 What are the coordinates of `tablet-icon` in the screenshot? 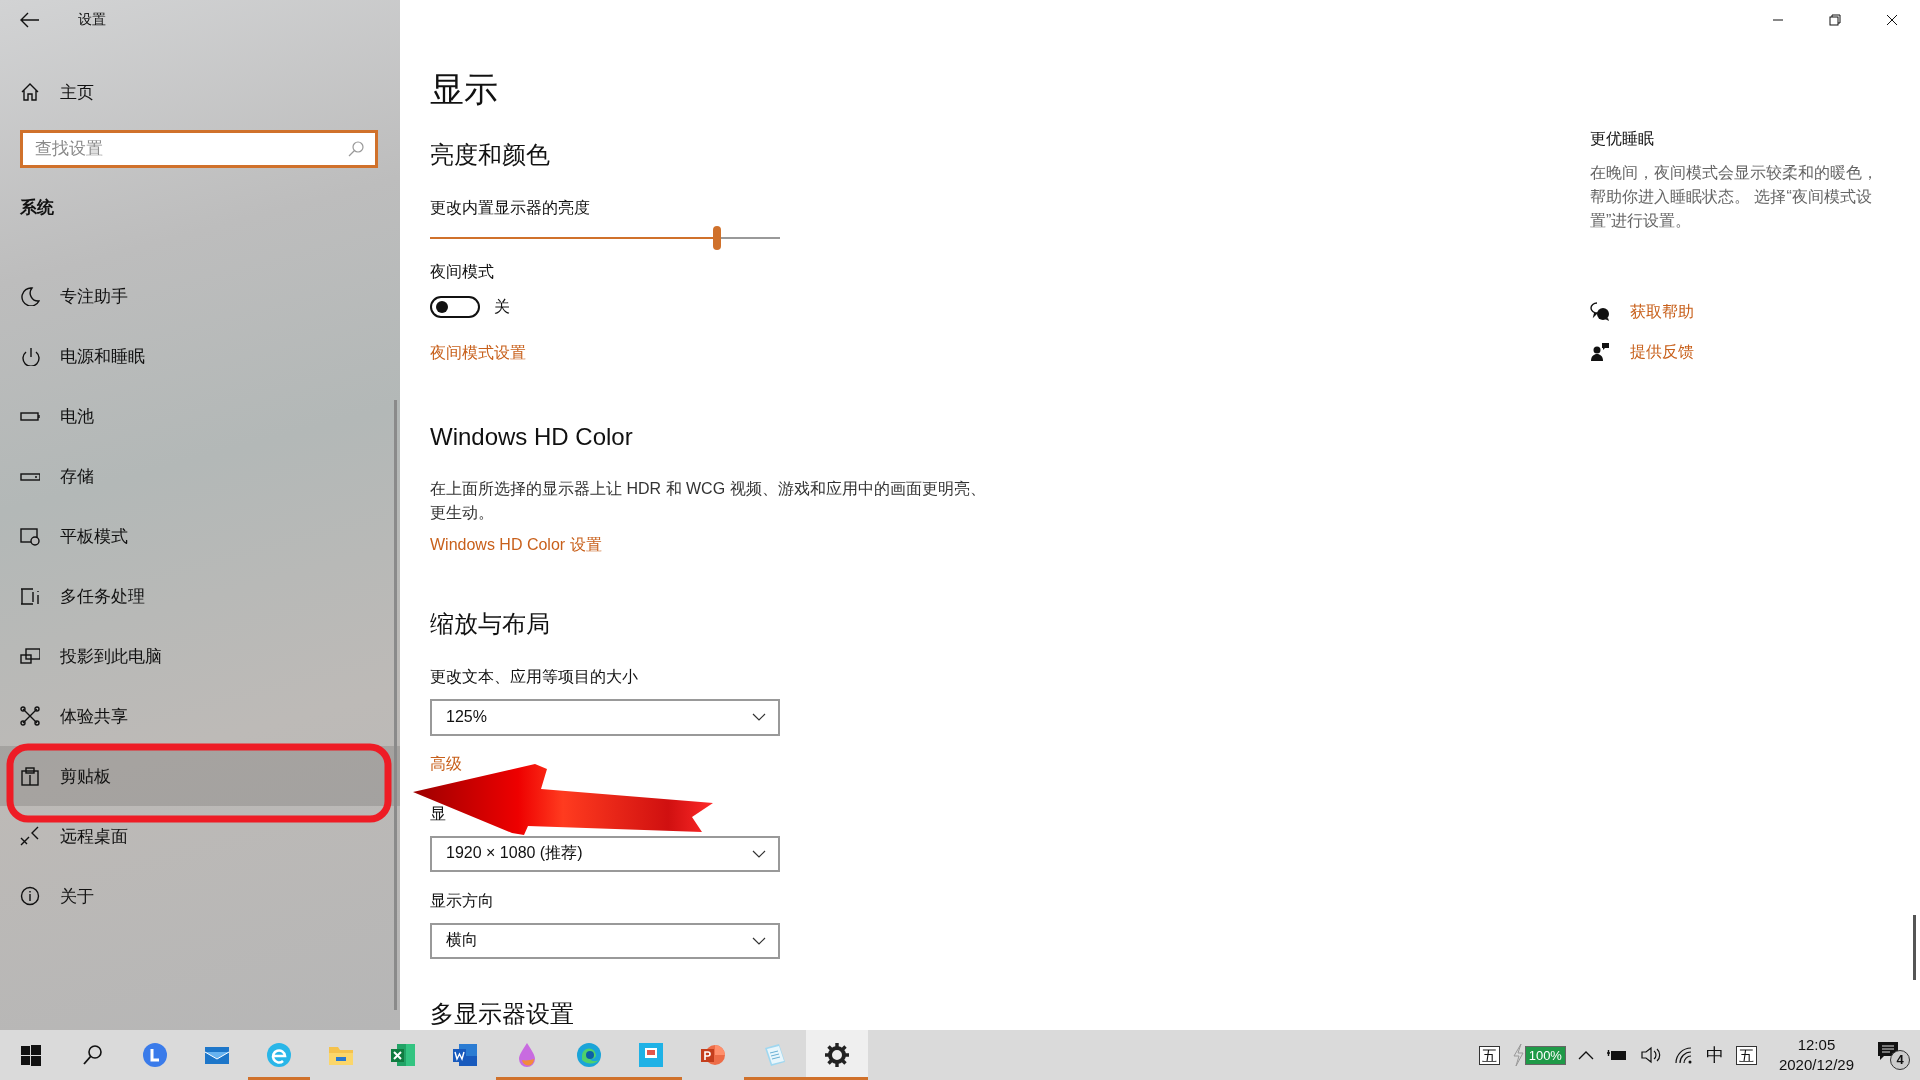 It's located at (30, 536).